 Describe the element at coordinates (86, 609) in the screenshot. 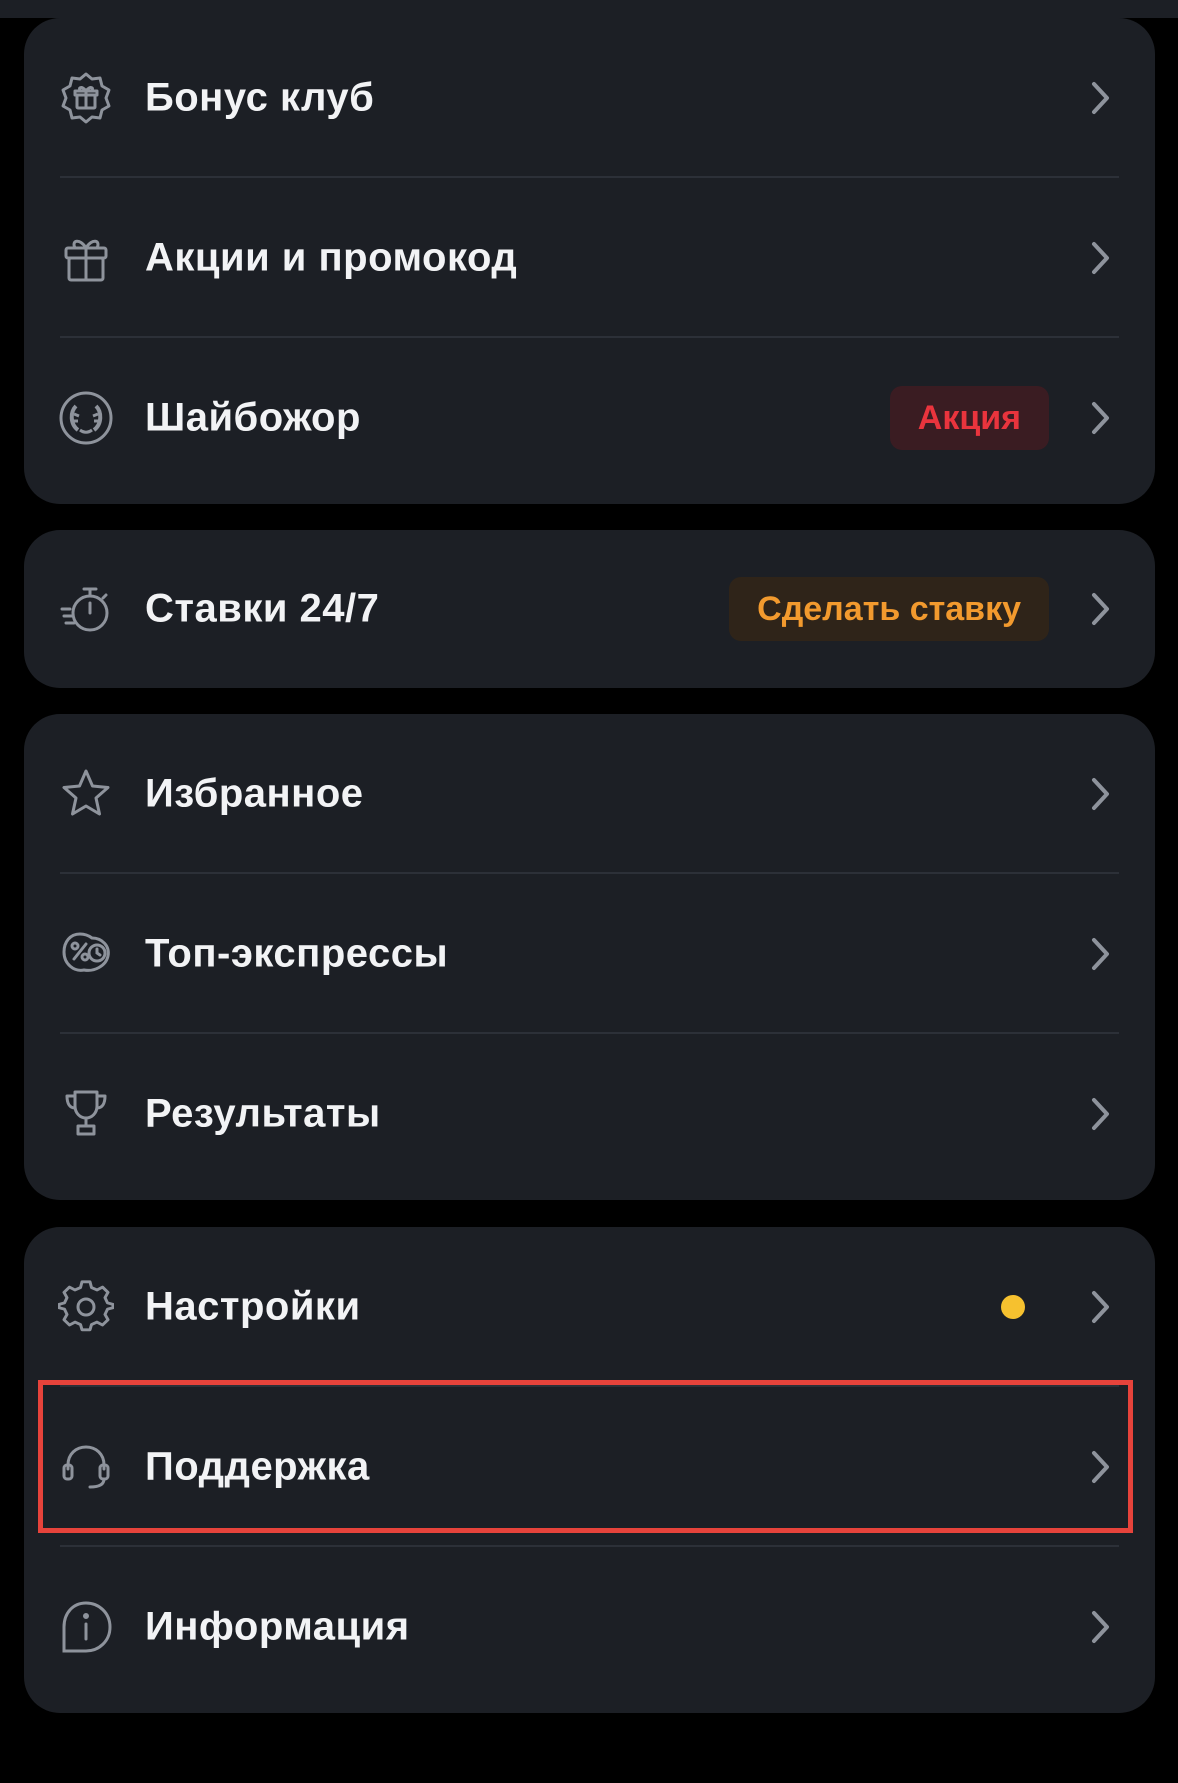

I see `stopwatch-icon` at that location.